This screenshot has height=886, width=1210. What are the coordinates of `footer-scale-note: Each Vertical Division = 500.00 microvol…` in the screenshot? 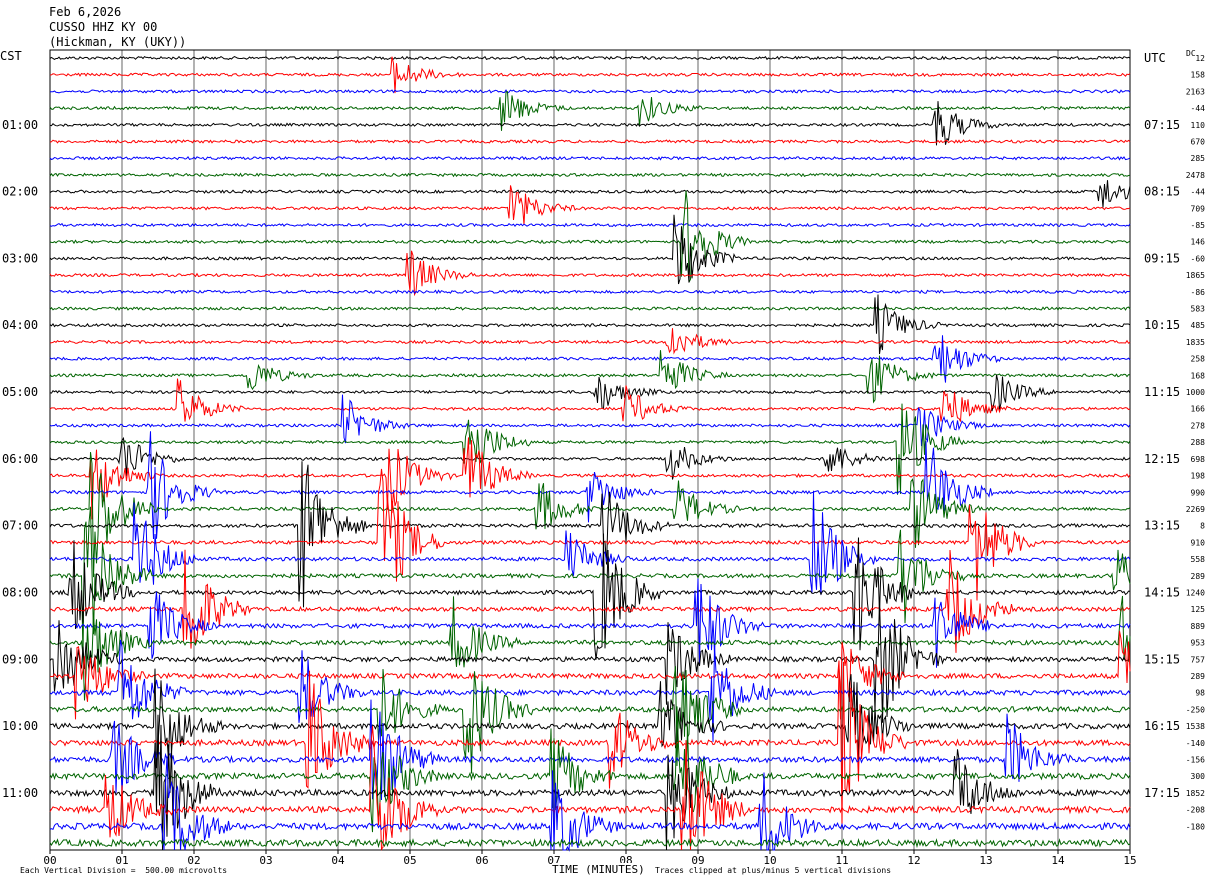 It's located at (124, 870).